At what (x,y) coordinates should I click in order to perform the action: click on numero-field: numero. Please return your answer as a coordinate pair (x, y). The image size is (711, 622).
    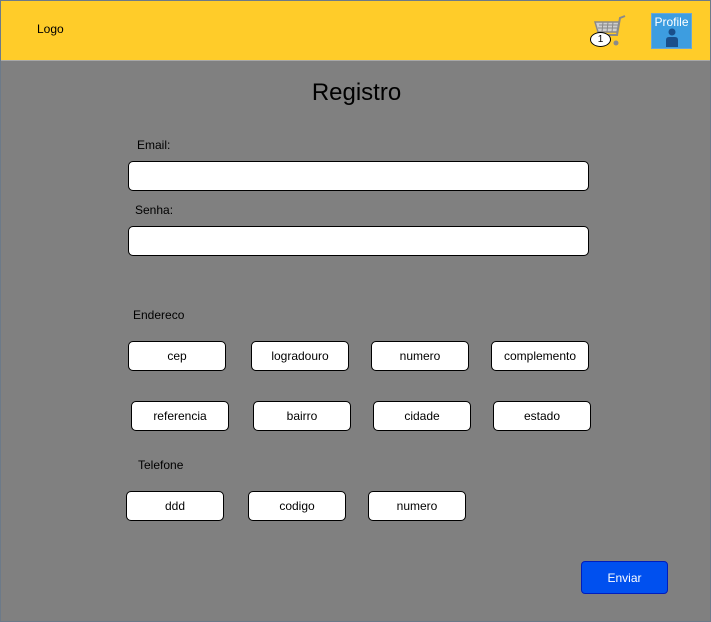
    Looking at the image, I should click on (420, 356).